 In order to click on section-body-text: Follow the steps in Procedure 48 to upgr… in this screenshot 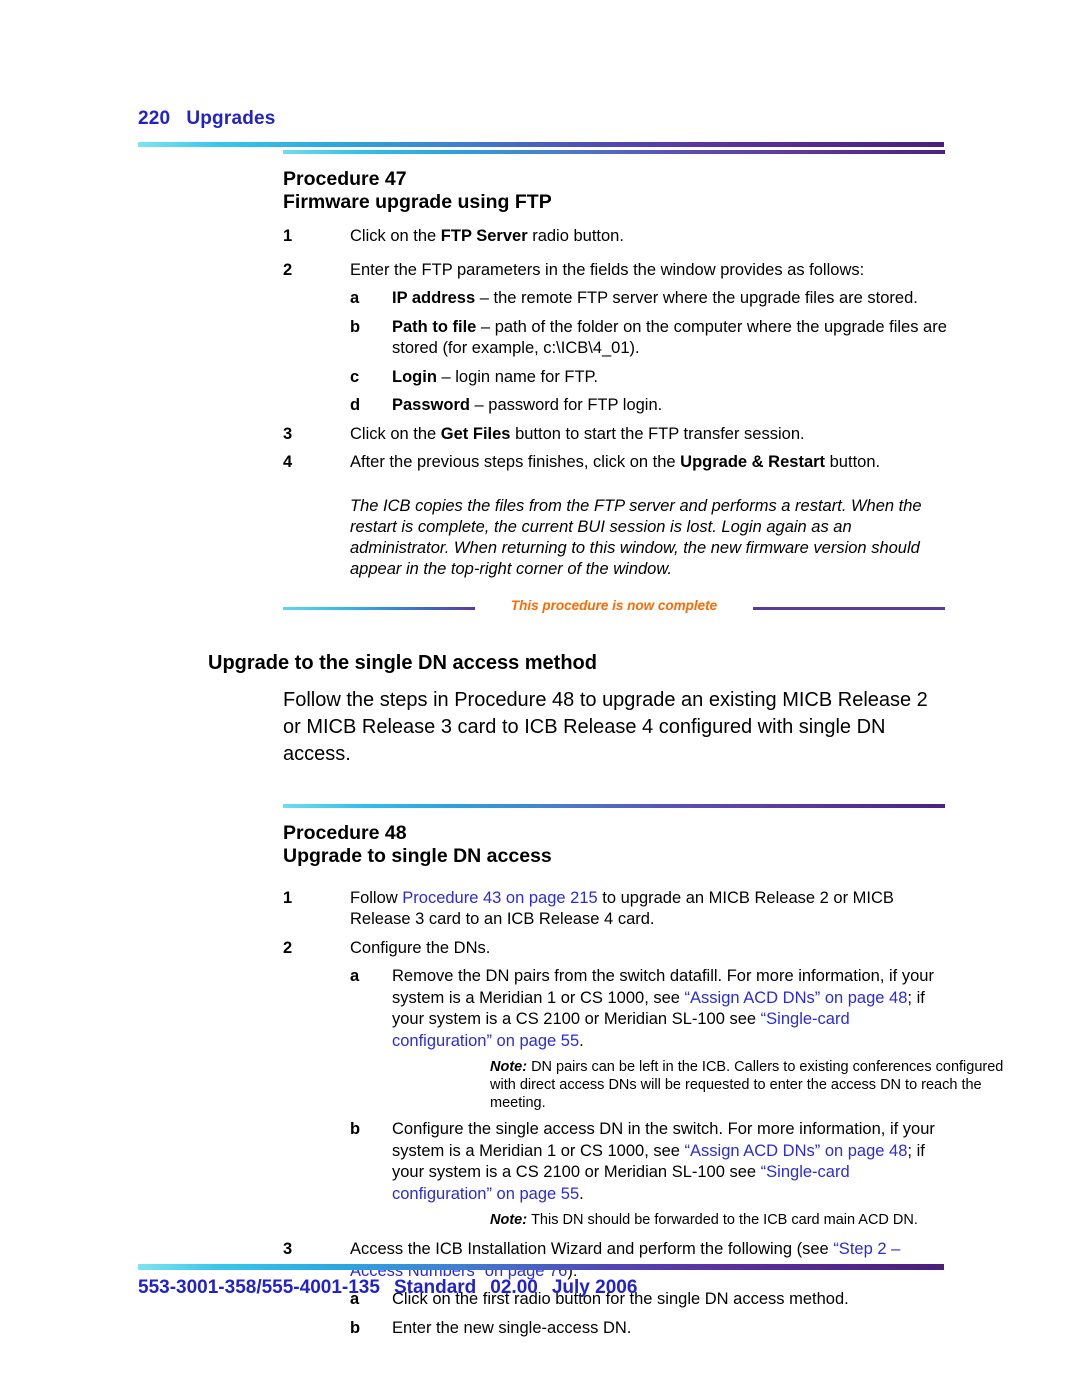, I will do `click(605, 726)`.